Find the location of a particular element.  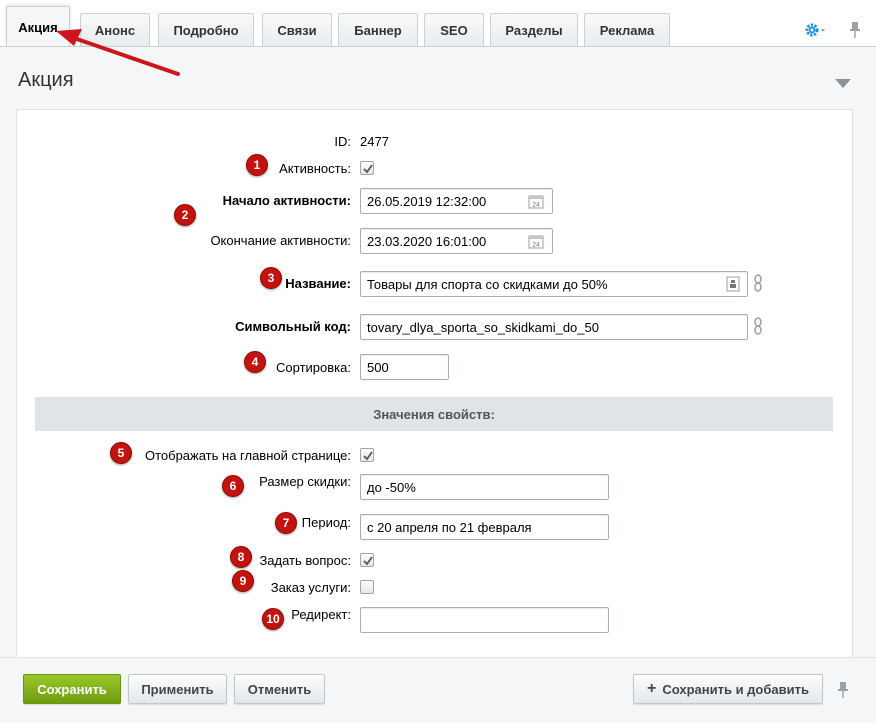

name-input: Товары для спорта со скидками до 50% is located at coordinates (554, 284).